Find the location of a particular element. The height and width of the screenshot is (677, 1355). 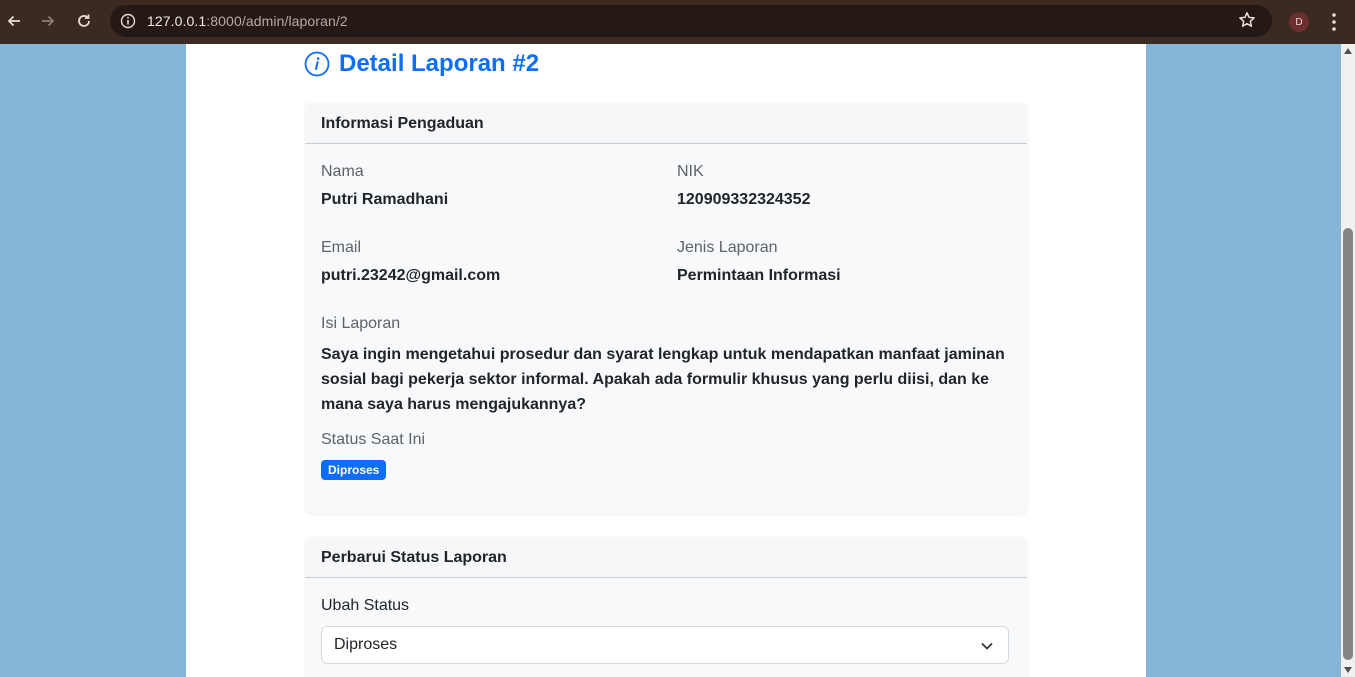

status-label: Status Saat Ini is located at coordinates (373, 439).